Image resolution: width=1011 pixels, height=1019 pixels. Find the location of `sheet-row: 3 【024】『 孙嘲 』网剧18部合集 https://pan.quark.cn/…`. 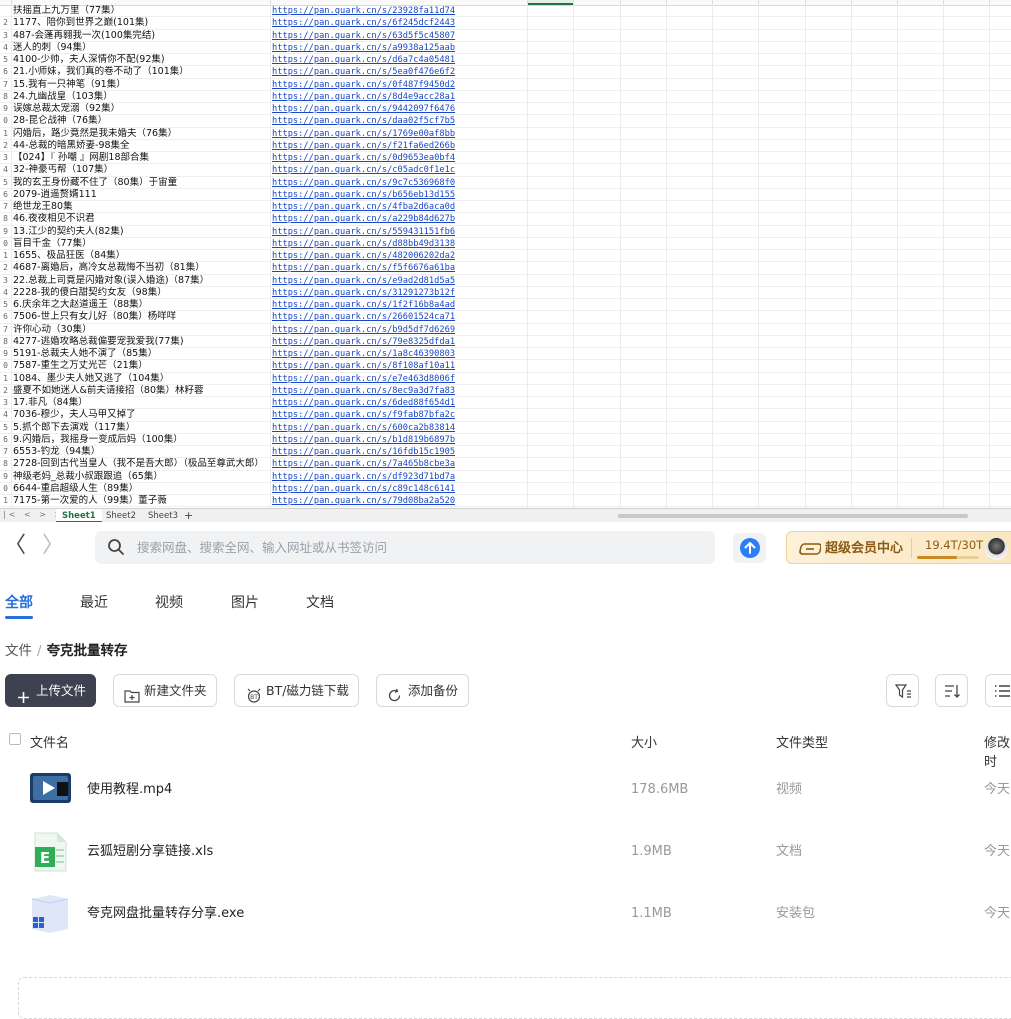

sheet-row: 3 【024】『 孙嘲 』网剧18部合集 https://pan.quark.cn/… is located at coordinates (505, 158).